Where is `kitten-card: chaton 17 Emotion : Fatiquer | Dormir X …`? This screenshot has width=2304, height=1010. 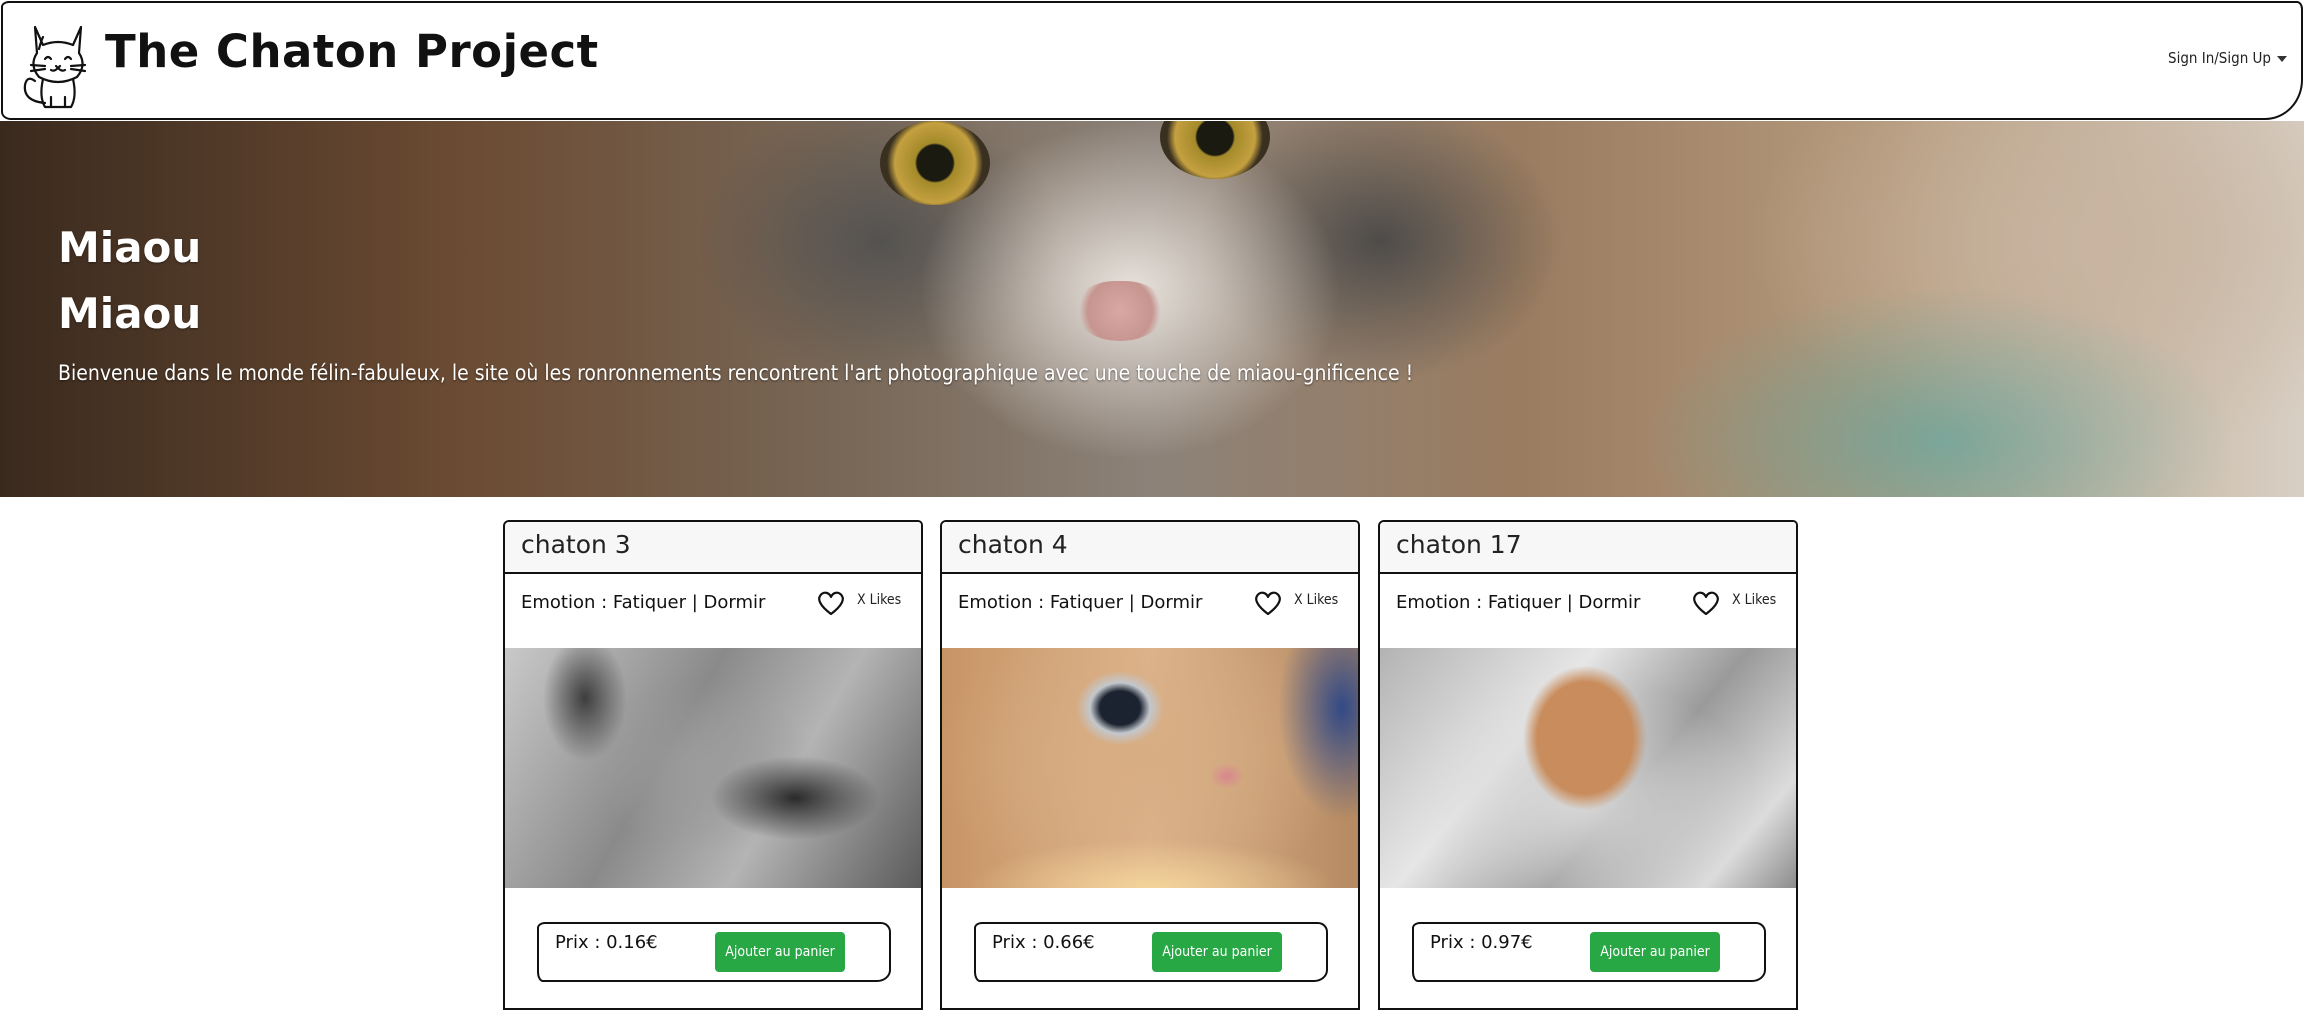
kitten-card: chaton 17 Emotion : Fatiquer | Dormir X … is located at coordinates (1588, 765).